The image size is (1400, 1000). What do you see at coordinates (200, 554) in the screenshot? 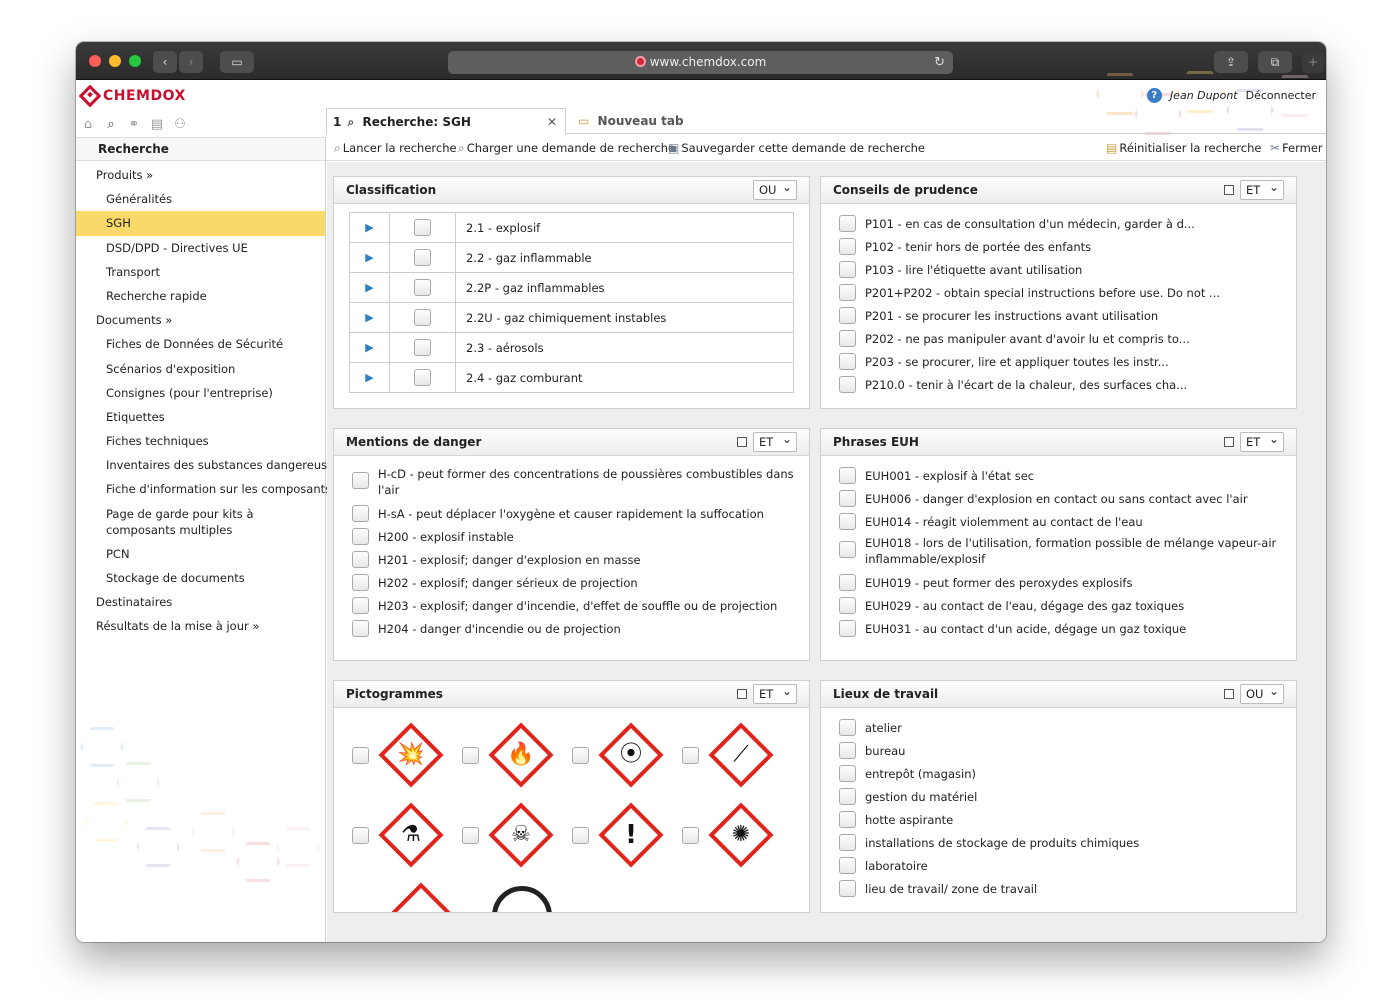
I see `sidebar-item: PCN` at bounding box center [200, 554].